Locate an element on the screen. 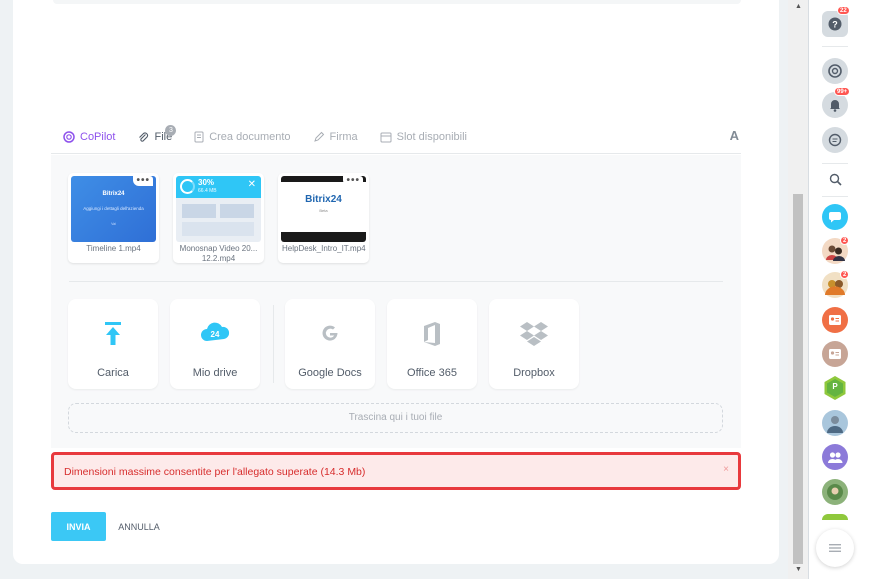 The width and height of the screenshot is (872, 579). chat-icon is located at coordinates (835, 140).